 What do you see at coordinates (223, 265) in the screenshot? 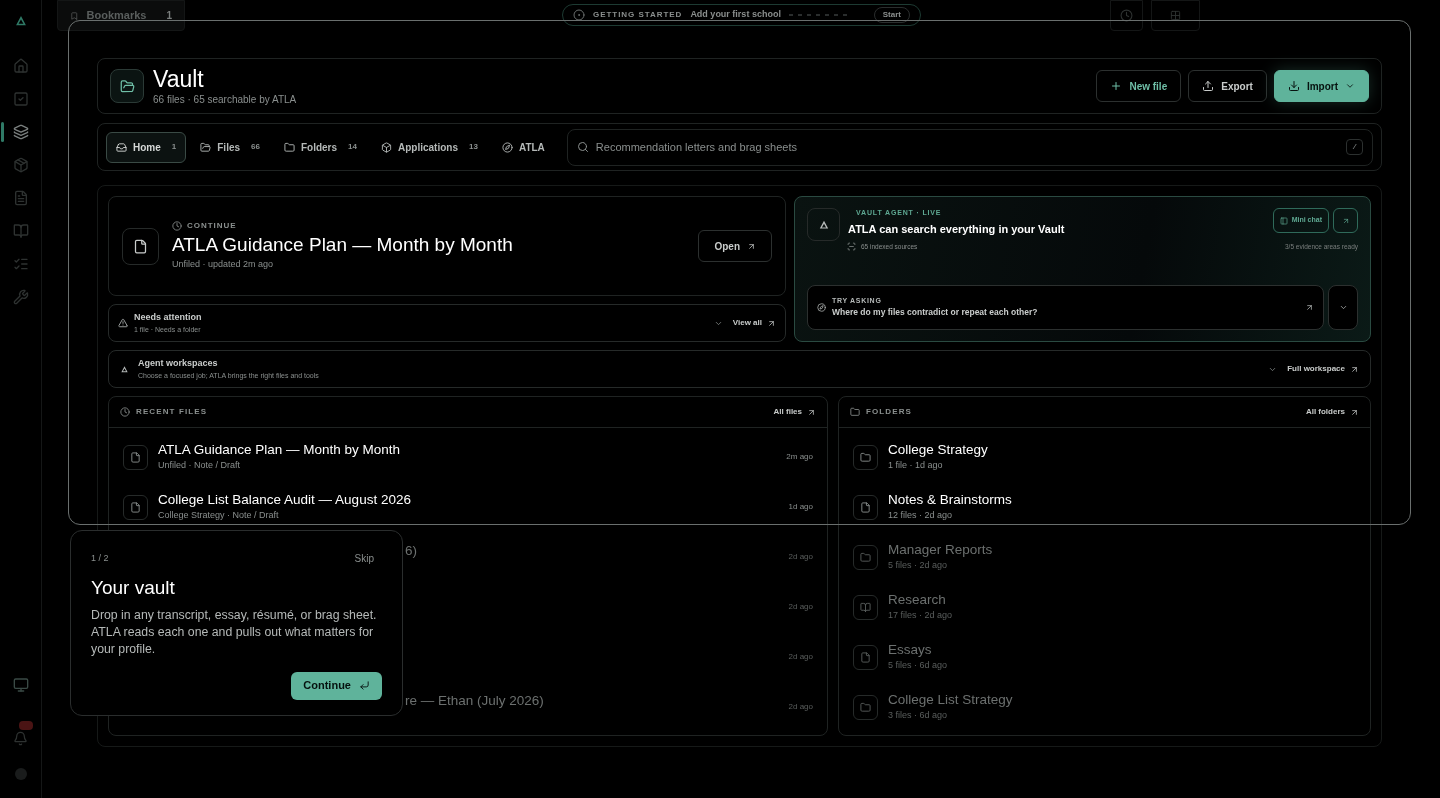
I see `continue-meta: Unfiled · updated 2m ago` at bounding box center [223, 265].